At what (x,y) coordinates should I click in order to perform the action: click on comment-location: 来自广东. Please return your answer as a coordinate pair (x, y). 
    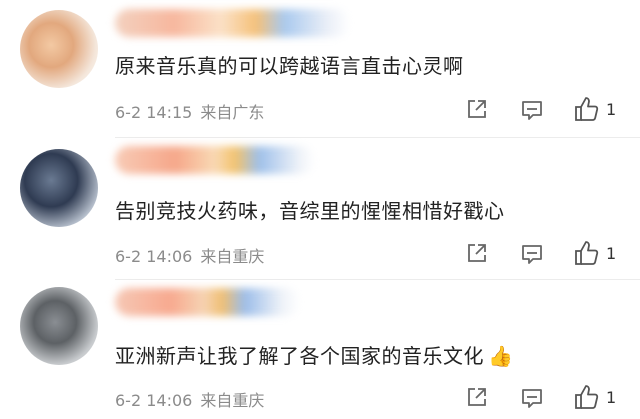
    Looking at the image, I should click on (232, 112).